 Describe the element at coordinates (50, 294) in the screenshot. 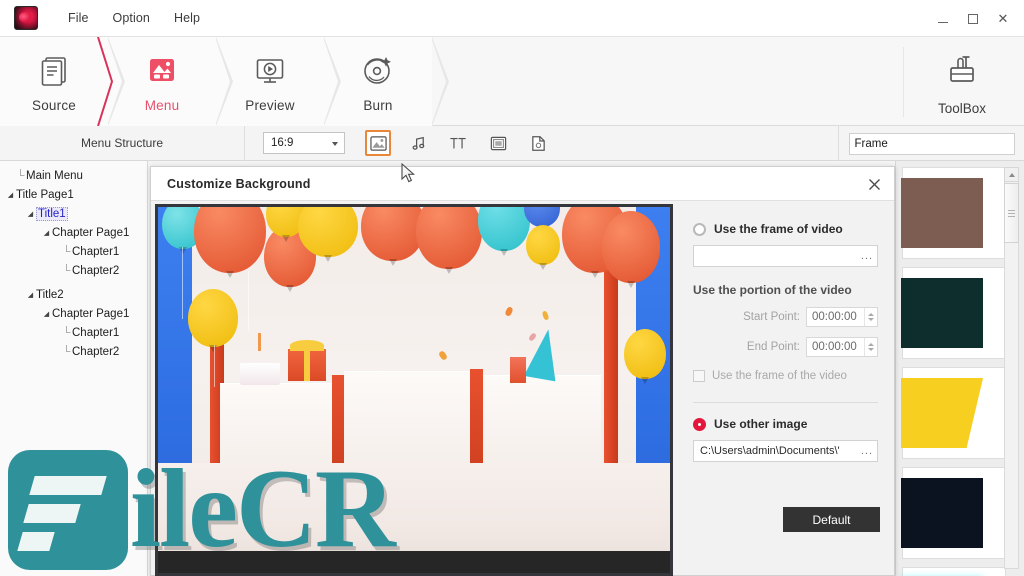

I see `tree-item-label: Title2` at that location.